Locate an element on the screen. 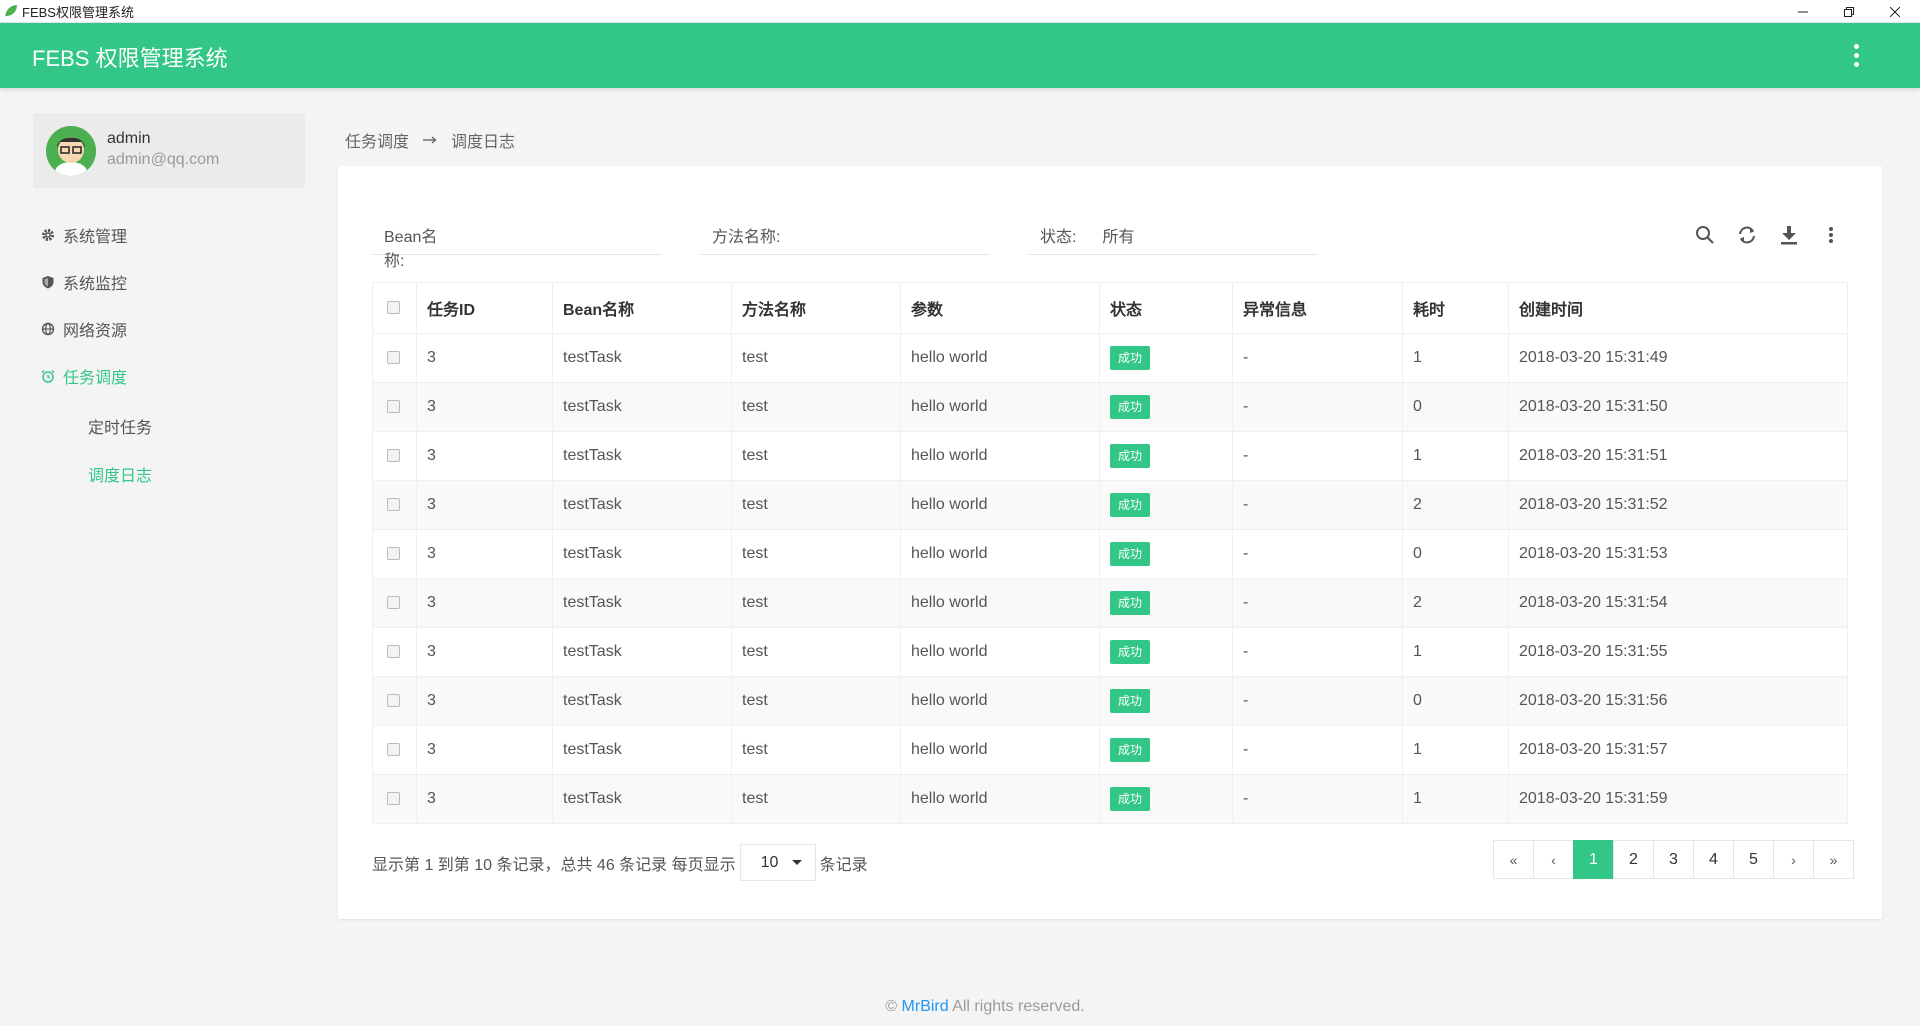  more-menu-icon is located at coordinates (1856, 55).